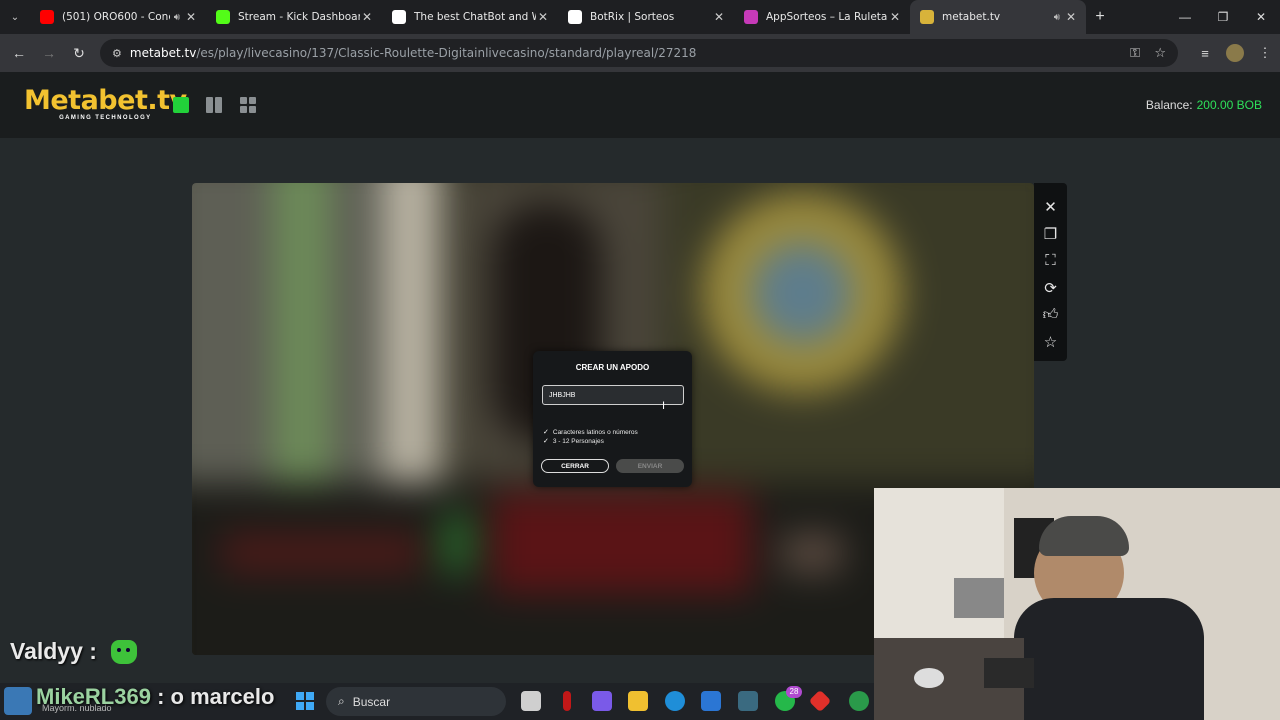 This screenshot has height=720, width=1280. I want to click on dialog-title: CREAR UN APODO, so click(612, 367).